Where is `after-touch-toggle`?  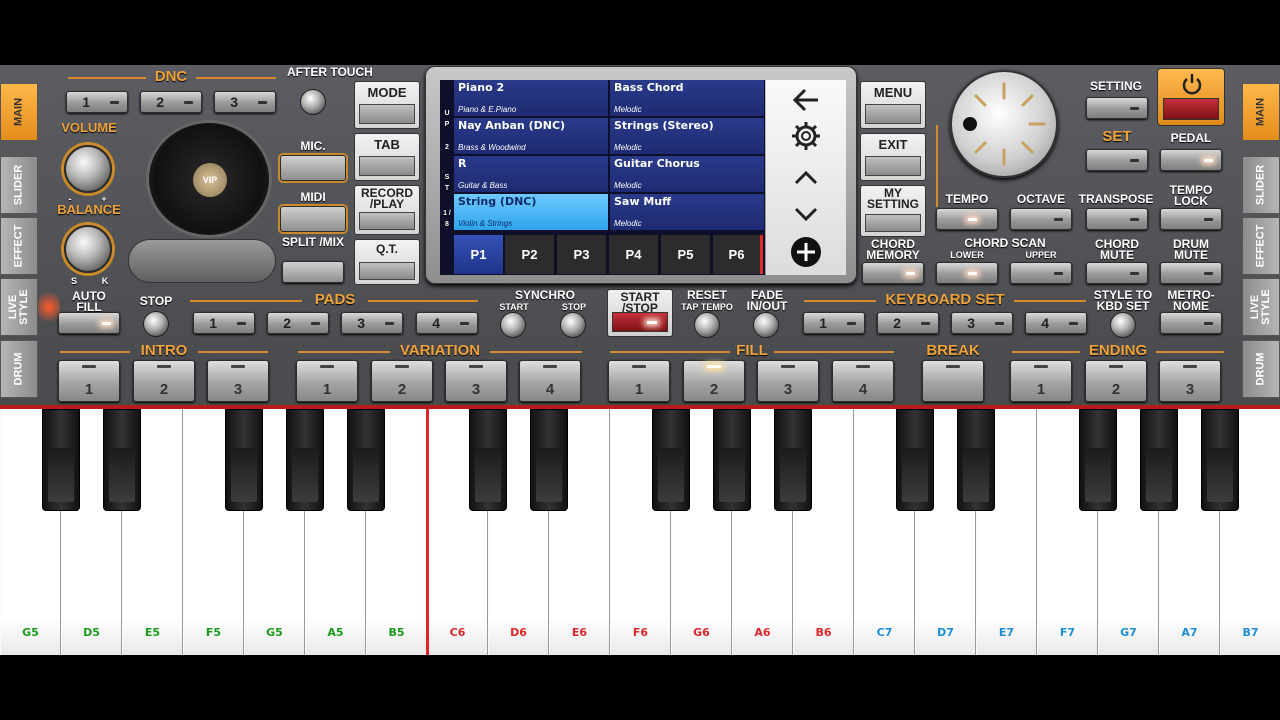
after-touch-toggle is located at coordinates (313, 102).